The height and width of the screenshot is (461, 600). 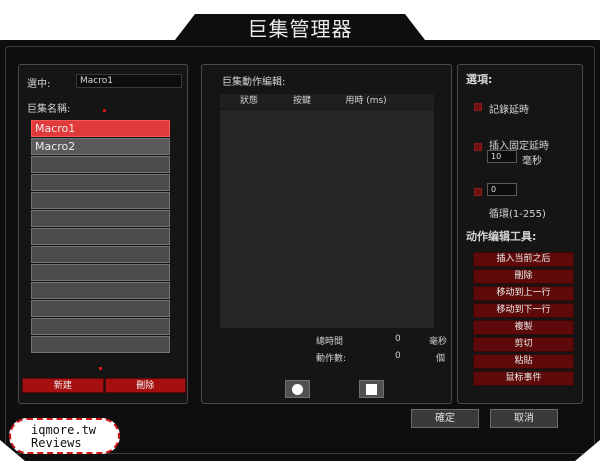 What do you see at coordinates (297, 389) in the screenshot?
I see `record-icon` at bounding box center [297, 389].